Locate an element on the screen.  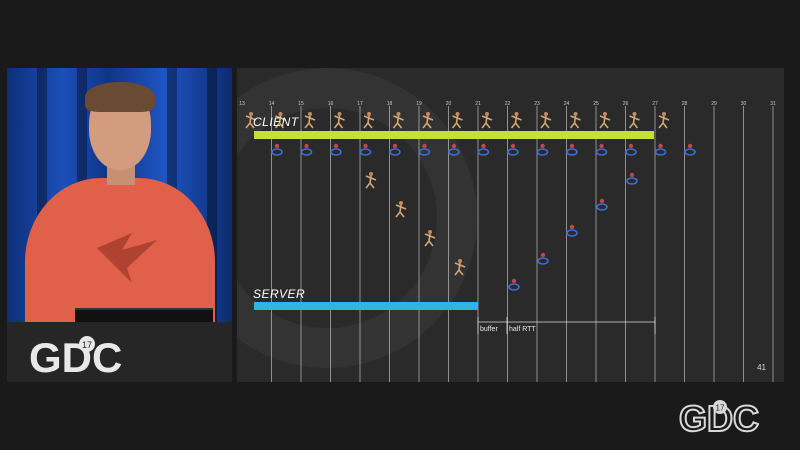
shirt-logo-icon is located at coordinates (127, 258).